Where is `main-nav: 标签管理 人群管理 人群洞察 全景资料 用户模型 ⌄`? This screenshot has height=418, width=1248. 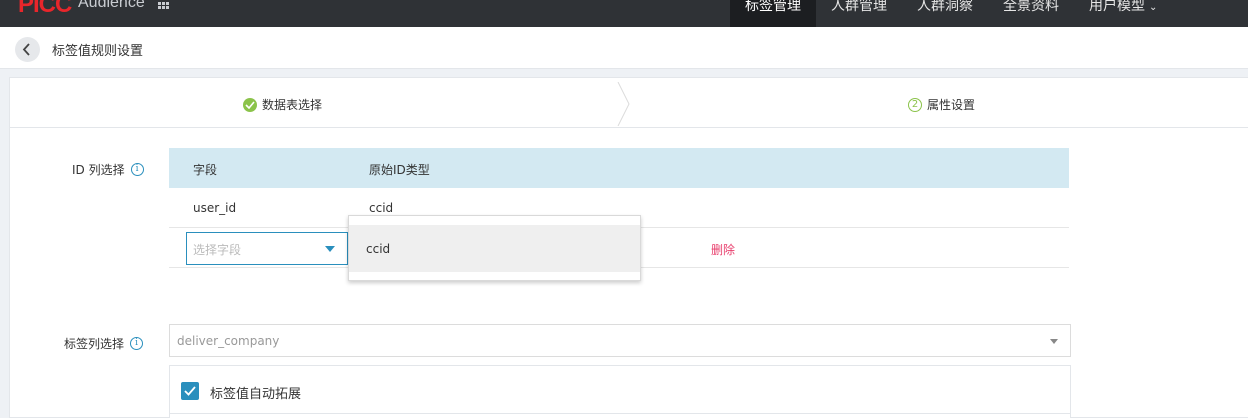
main-nav: 标签管理 人群管理 人群洞察 全景资料 用户模型 ⌄ is located at coordinates (951, 13).